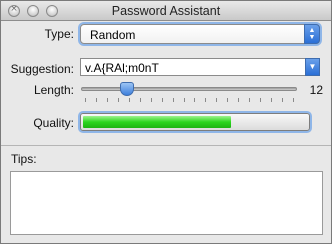 This screenshot has width=332, height=244. Describe the element at coordinates (316, 90) in the screenshot. I see `length-value: 12` at that location.